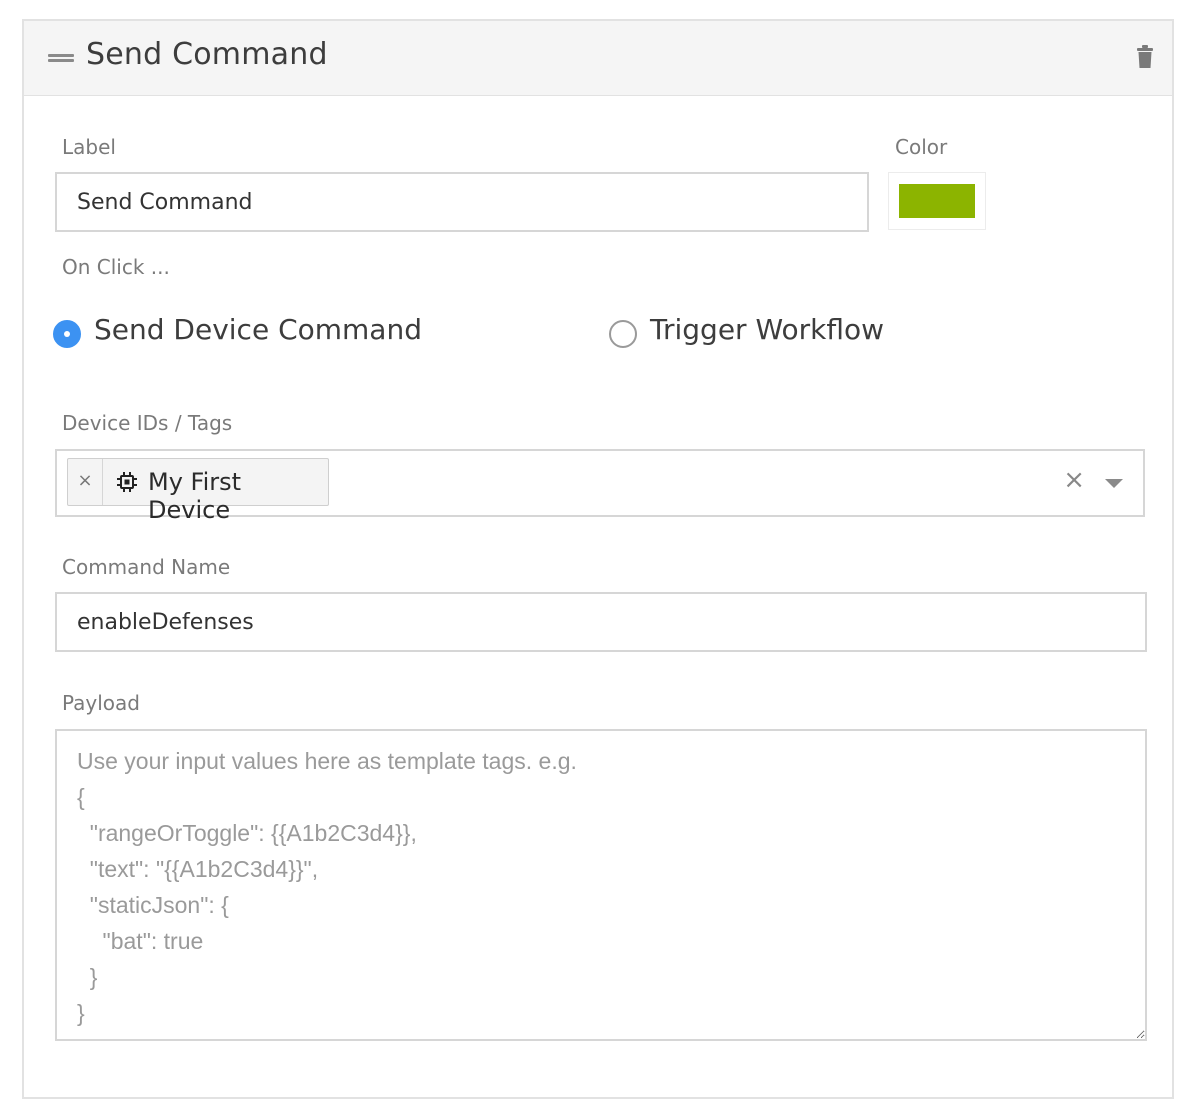 The height and width of the screenshot is (1120, 1200). Describe the element at coordinates (623, 334) in the screenshot. I see `radio-trigger-workflow` at that location.